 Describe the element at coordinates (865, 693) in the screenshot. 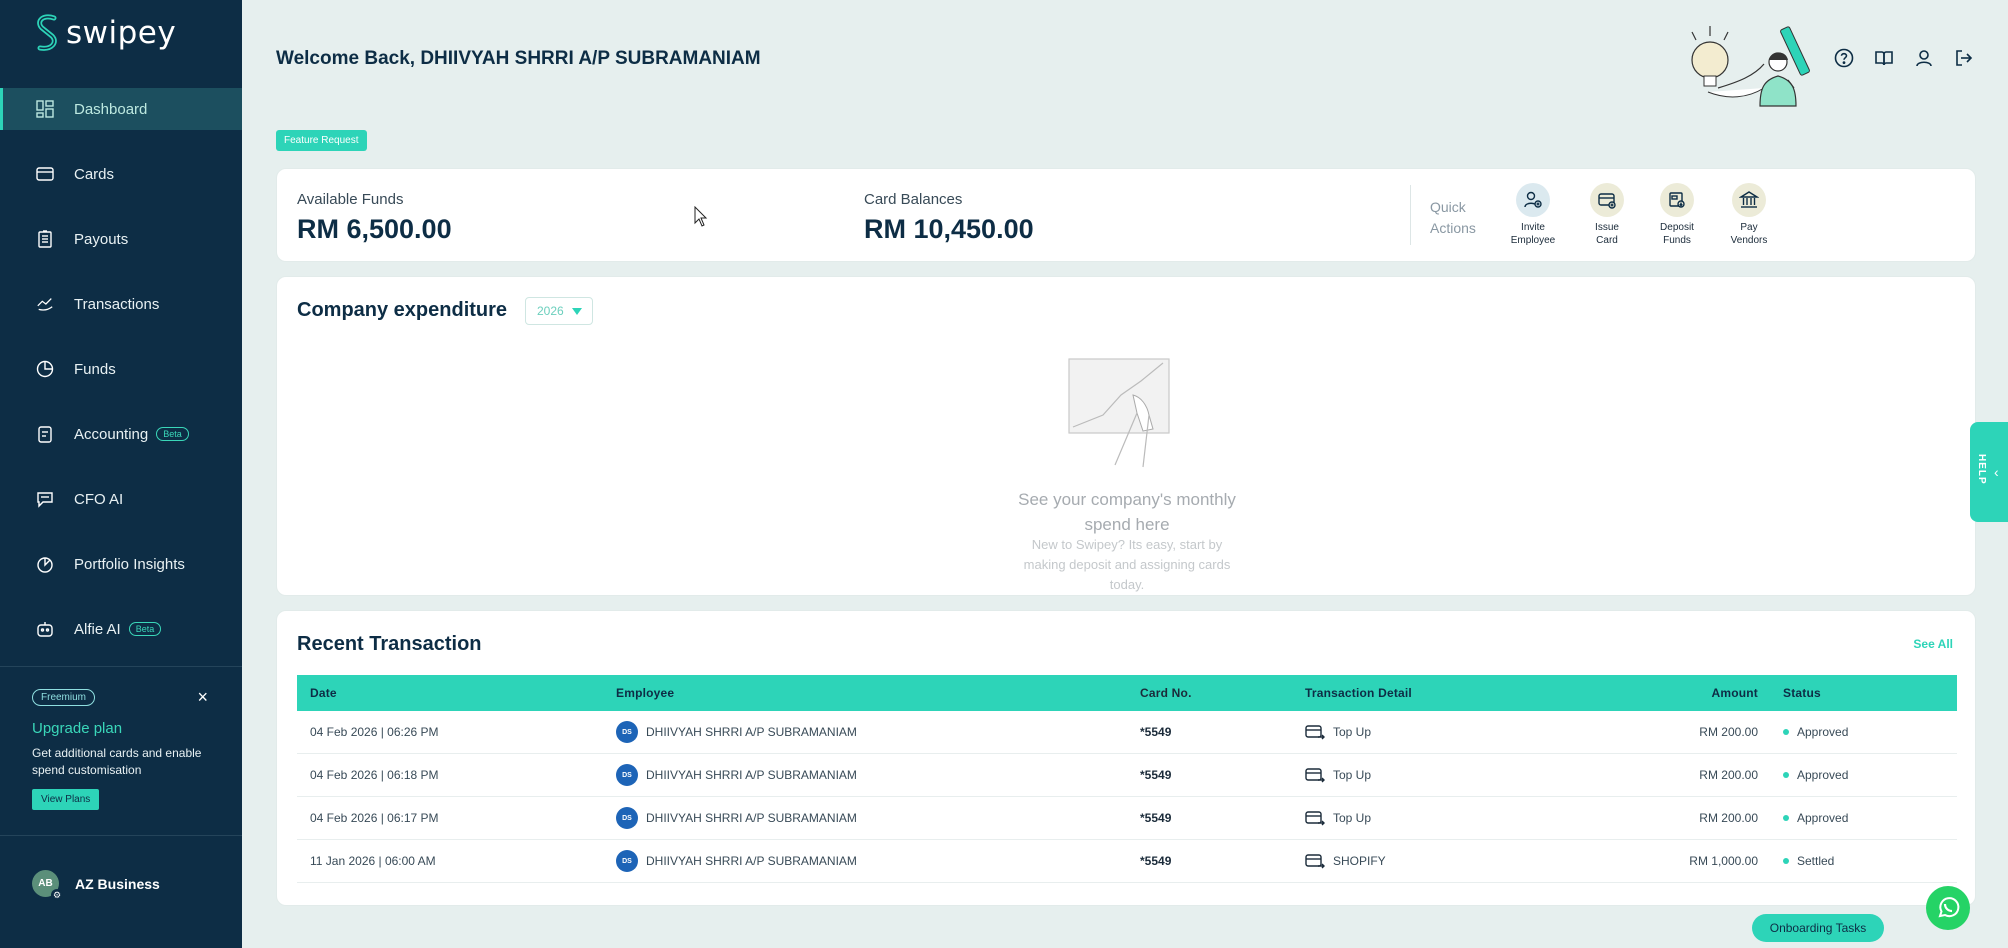

I see `col-employee: Employee` at that location.